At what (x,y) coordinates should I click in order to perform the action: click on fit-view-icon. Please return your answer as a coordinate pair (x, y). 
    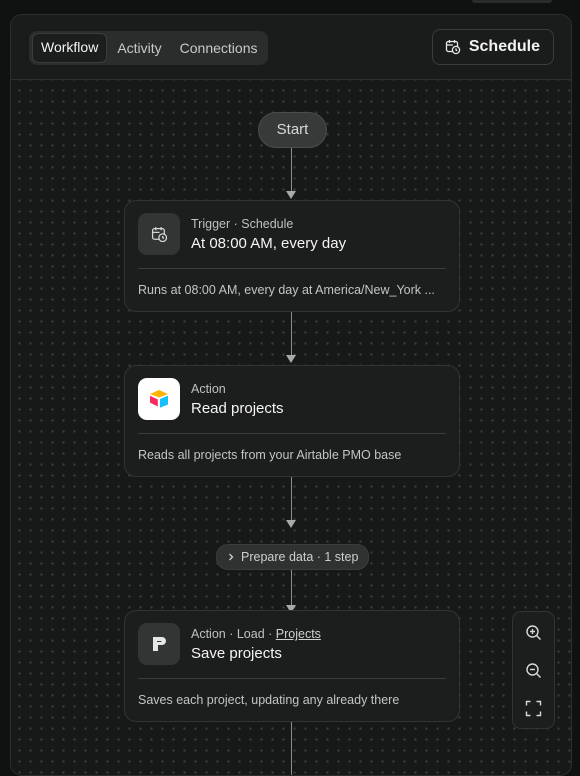
    Looking at the image, I should click on (533, 708).